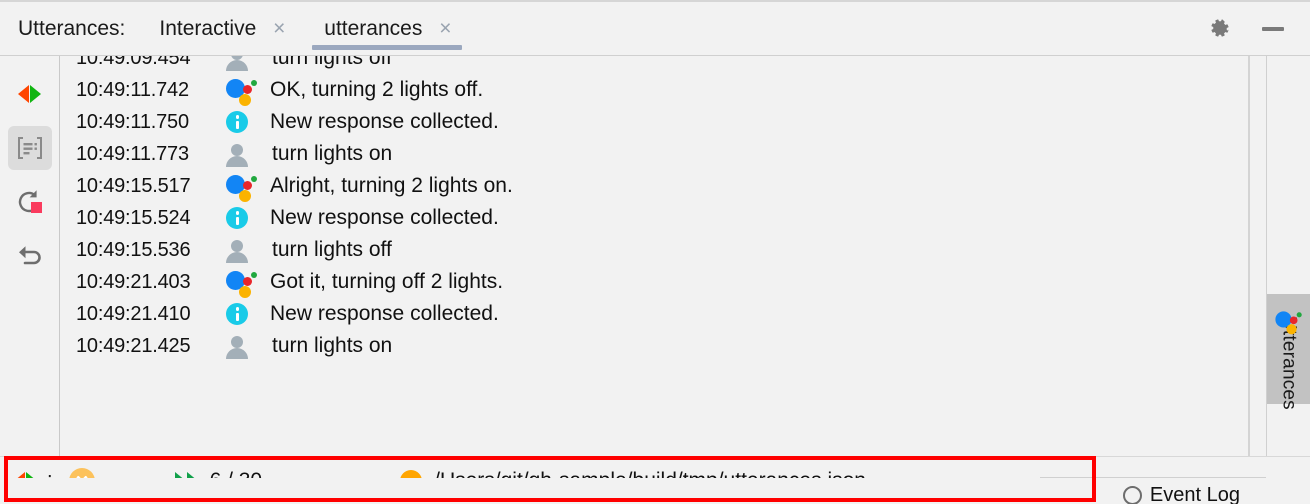  I want to click on restore-layout-button, so click(30, 256).